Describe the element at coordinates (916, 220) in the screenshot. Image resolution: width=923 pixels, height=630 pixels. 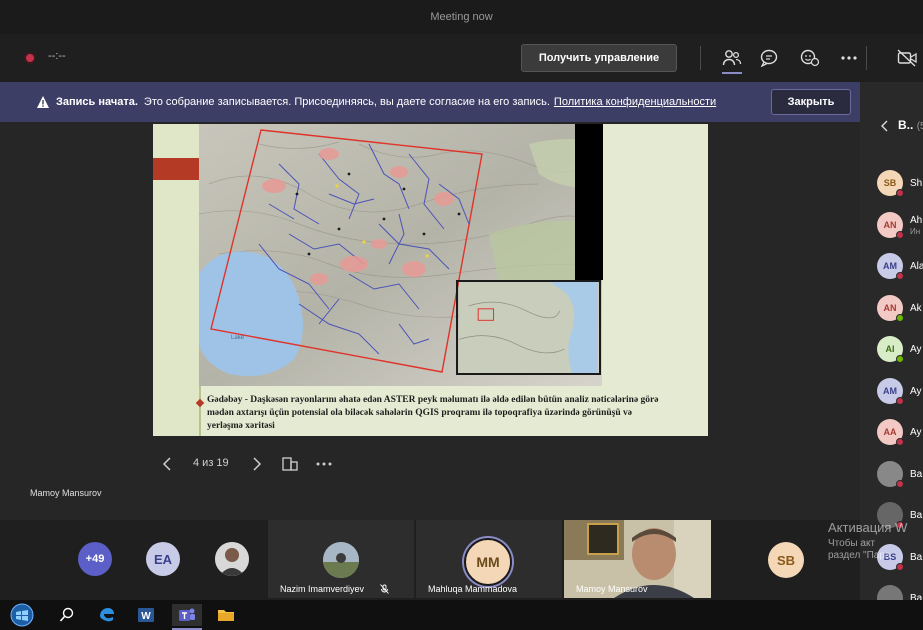
I see `participant-name: Ah` at that location.